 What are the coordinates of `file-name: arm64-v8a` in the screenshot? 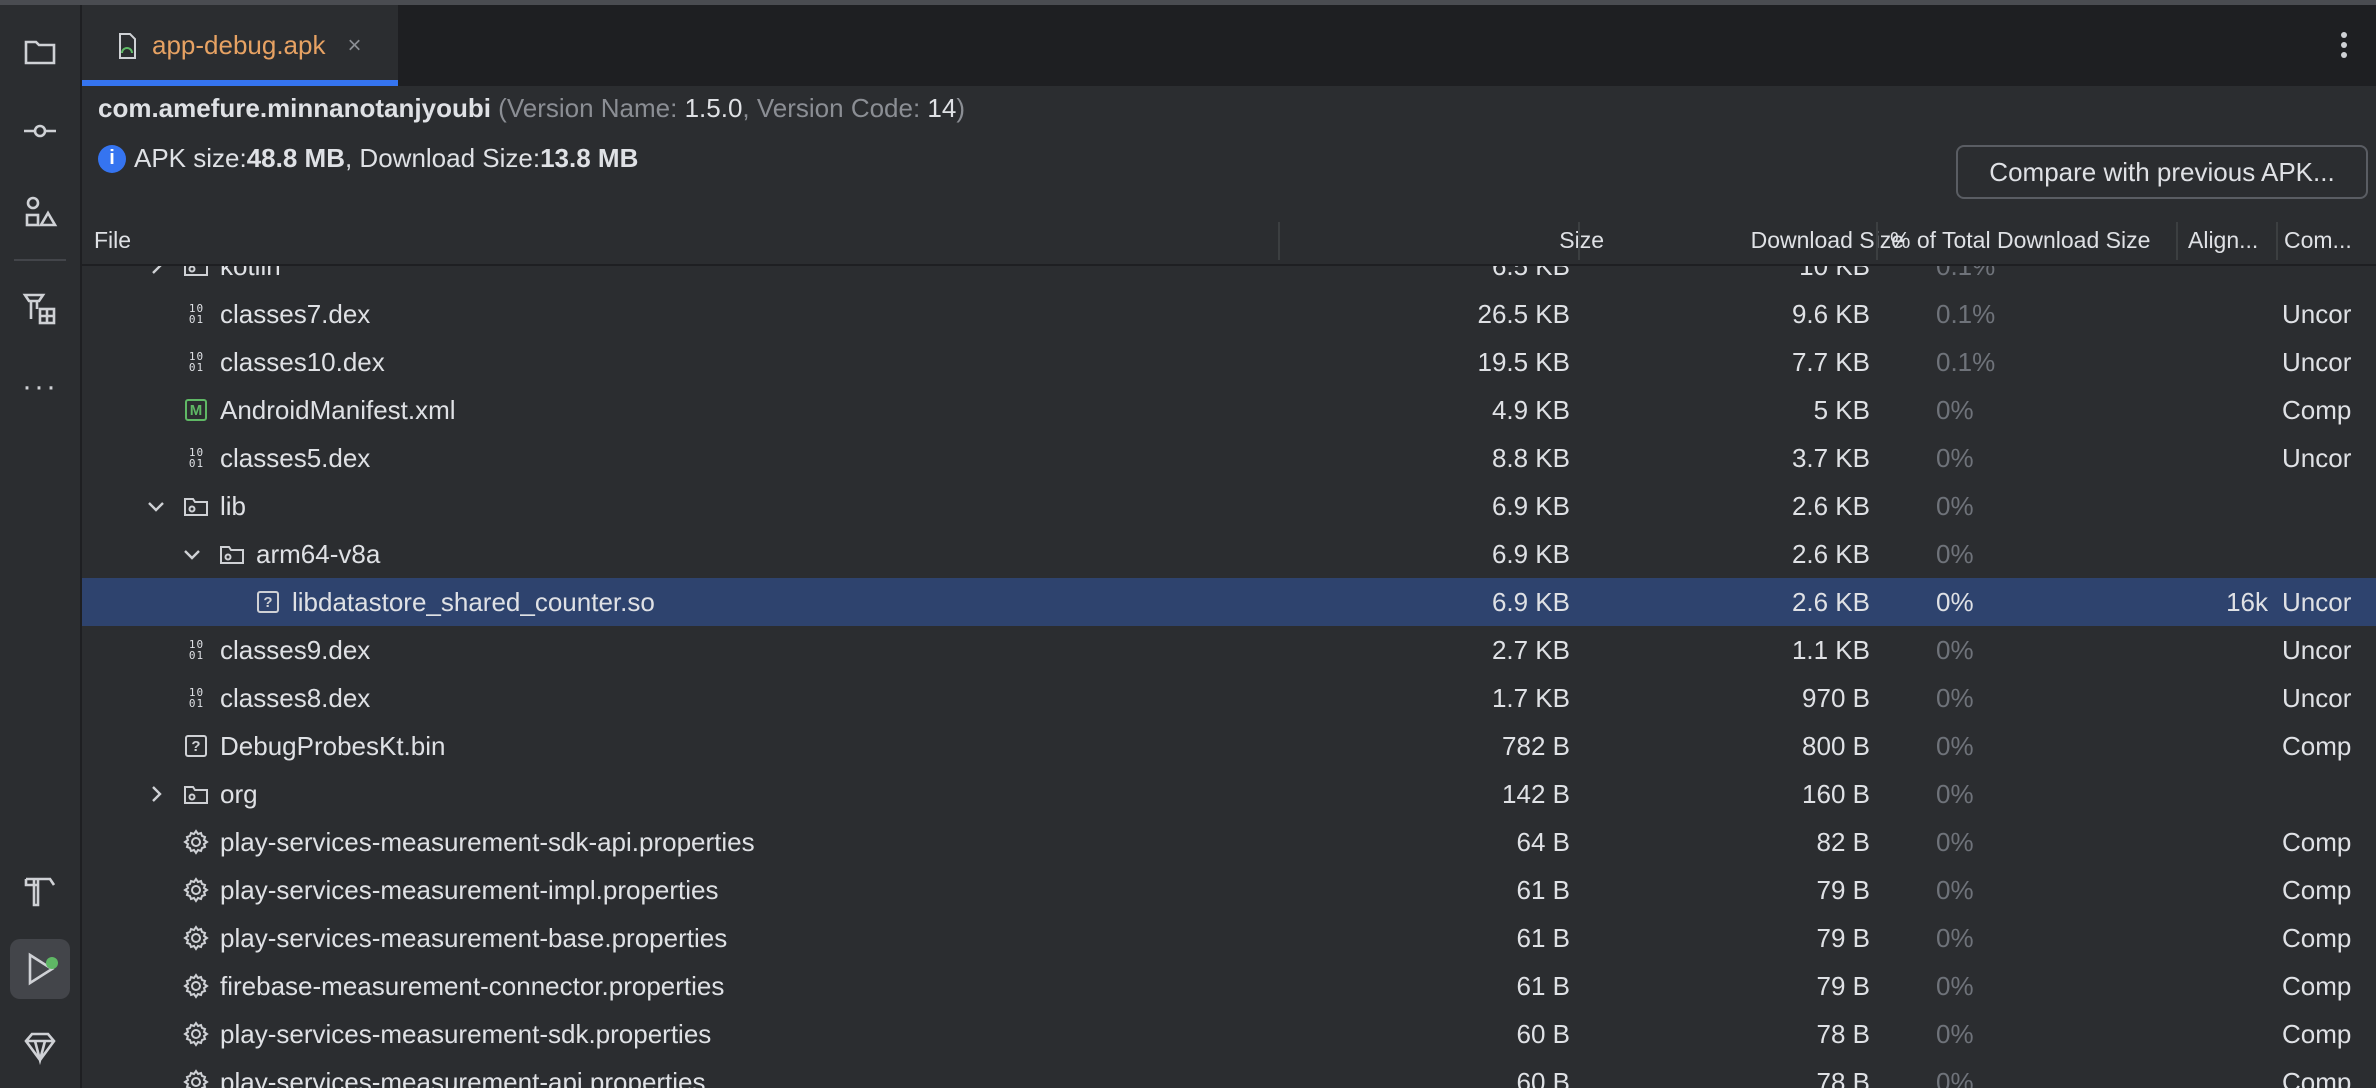 It's located at (318, 553).